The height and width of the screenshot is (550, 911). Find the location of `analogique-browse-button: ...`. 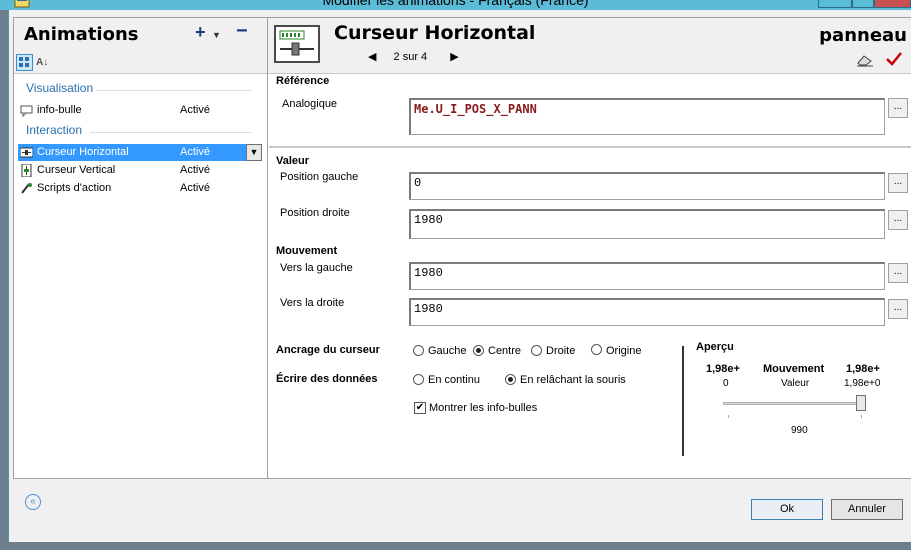

analogique-browse-button: ... is located at coordinates (898, 108).